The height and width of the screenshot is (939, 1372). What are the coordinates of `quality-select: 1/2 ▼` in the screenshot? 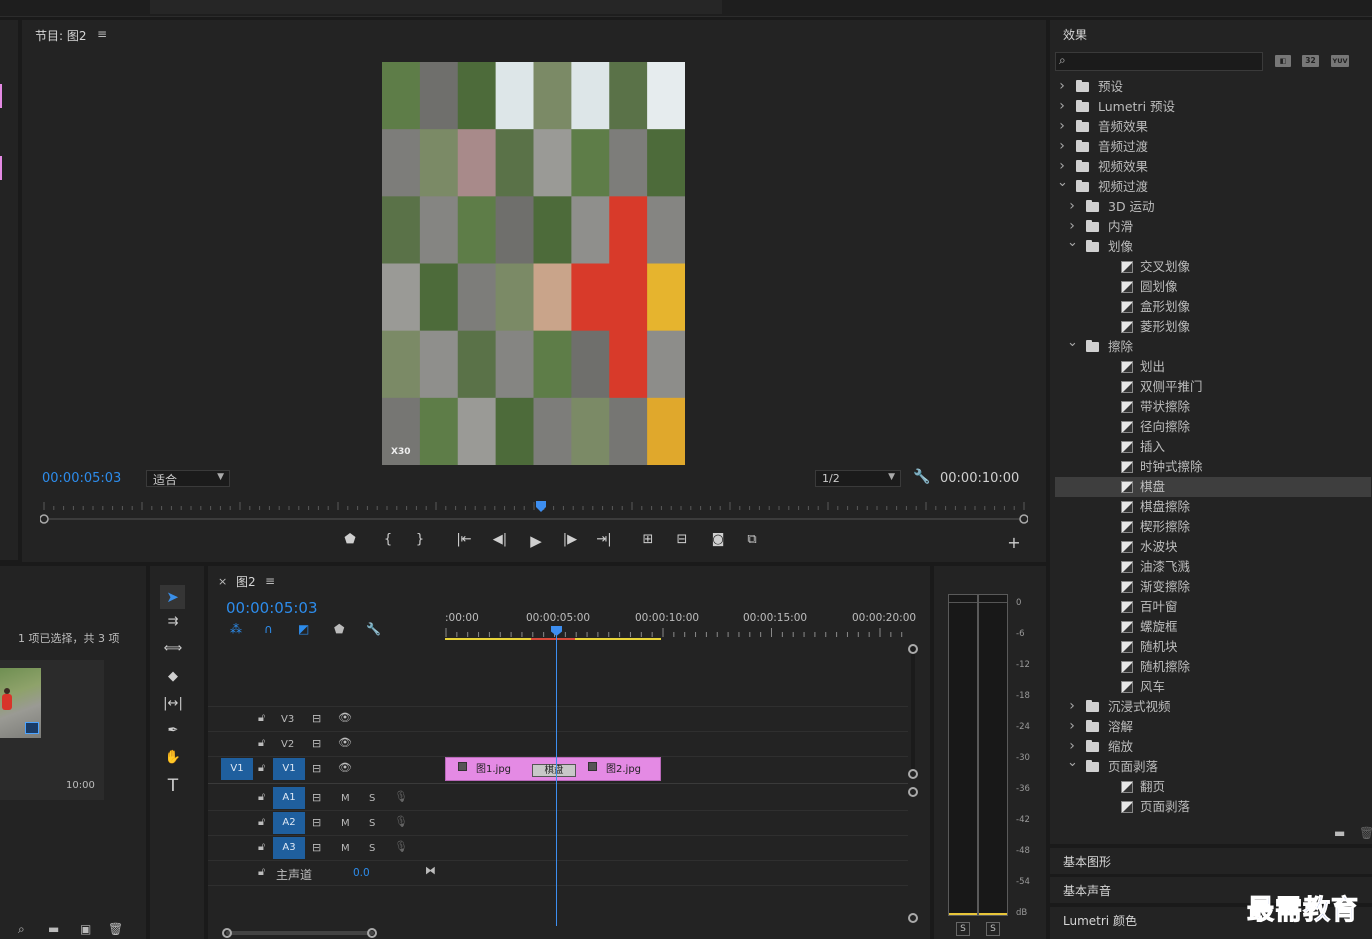 It's located at (858, 478).